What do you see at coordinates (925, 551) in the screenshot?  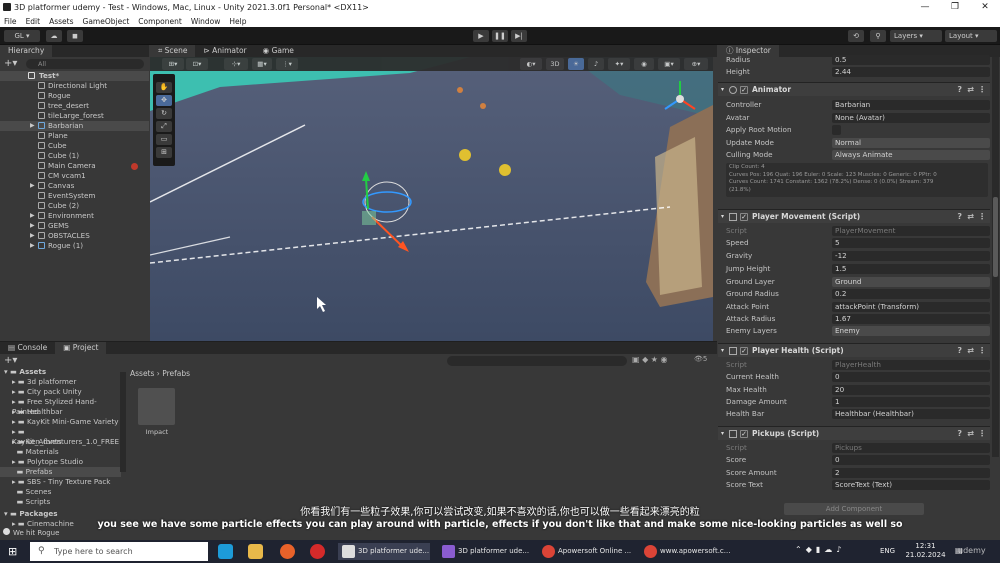 I see `clock: 12:31 21.02.2024` at bounding box center [925, 551].